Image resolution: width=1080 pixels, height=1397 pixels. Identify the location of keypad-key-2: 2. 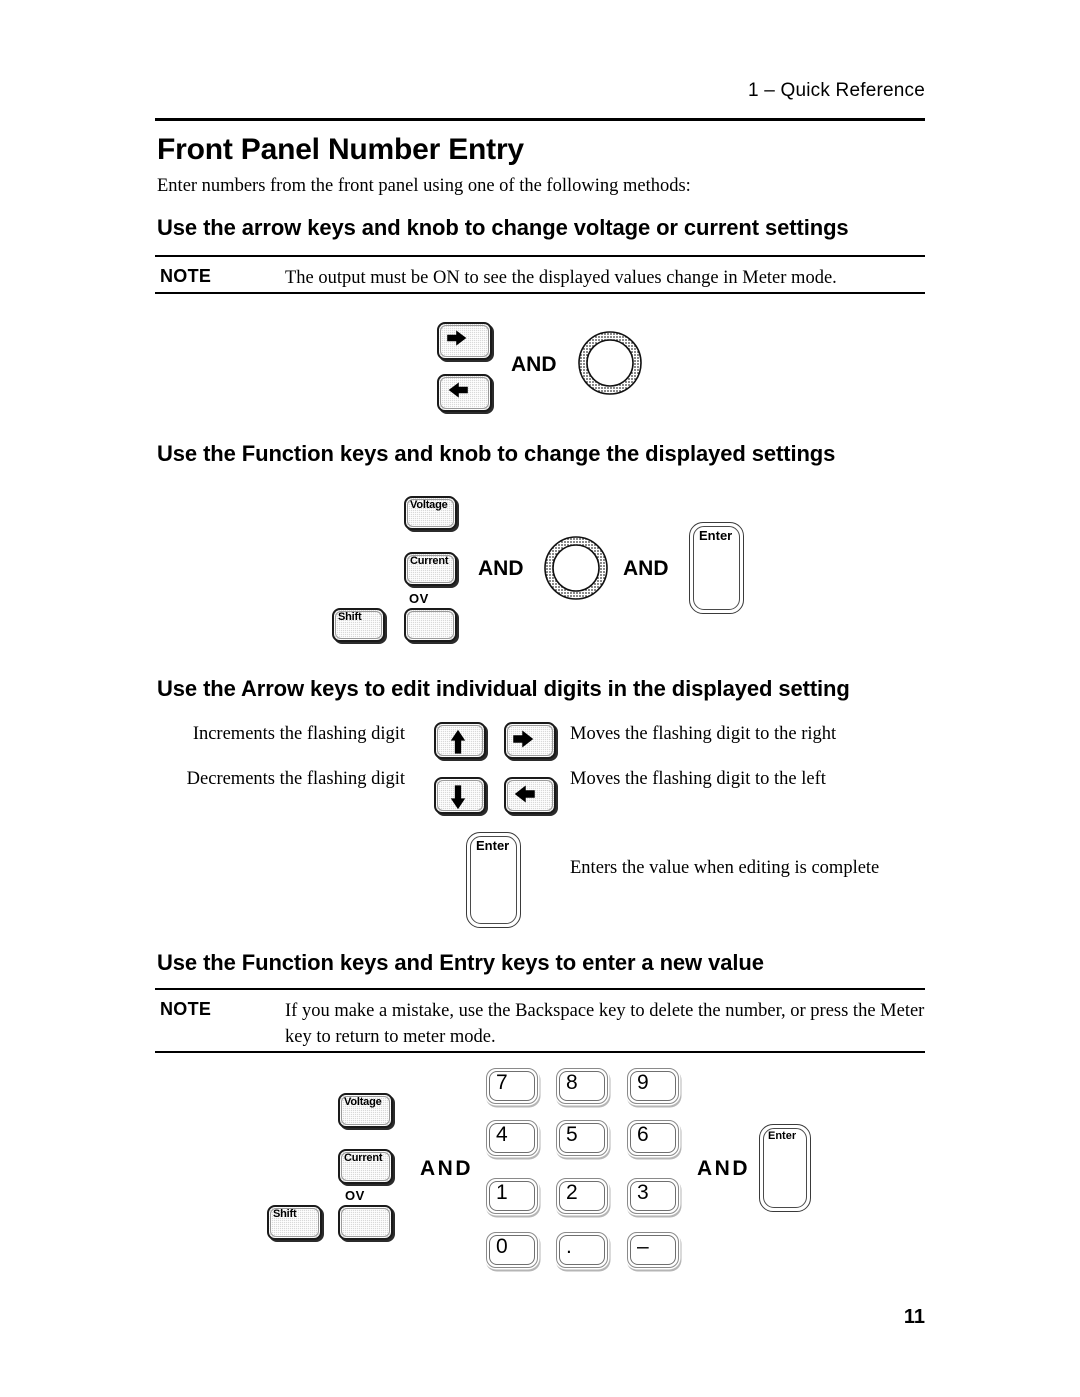
(582, 1196).